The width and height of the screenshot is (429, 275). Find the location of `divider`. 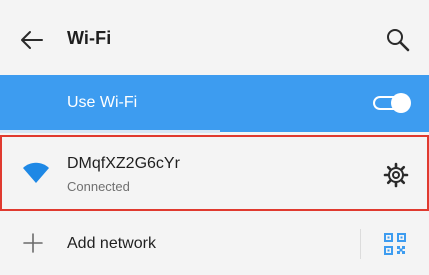

divider is located at coordinates (360, 244).